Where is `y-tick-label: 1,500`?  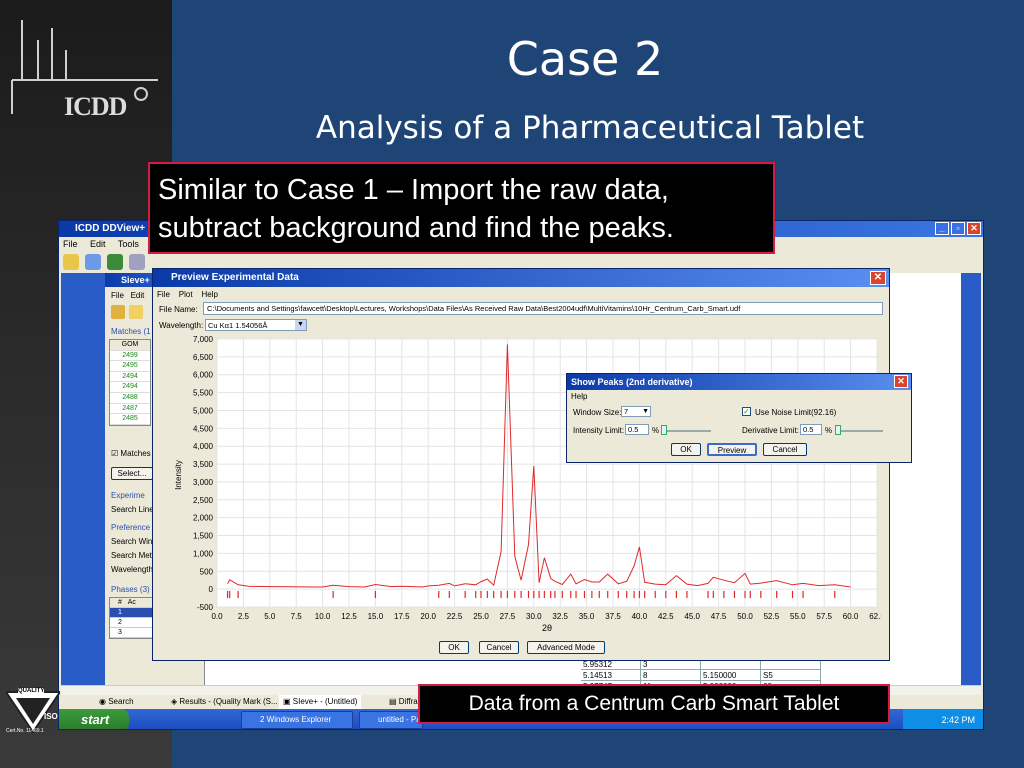 y-tick-label: 1,500 is located at coordinates (203, 536).